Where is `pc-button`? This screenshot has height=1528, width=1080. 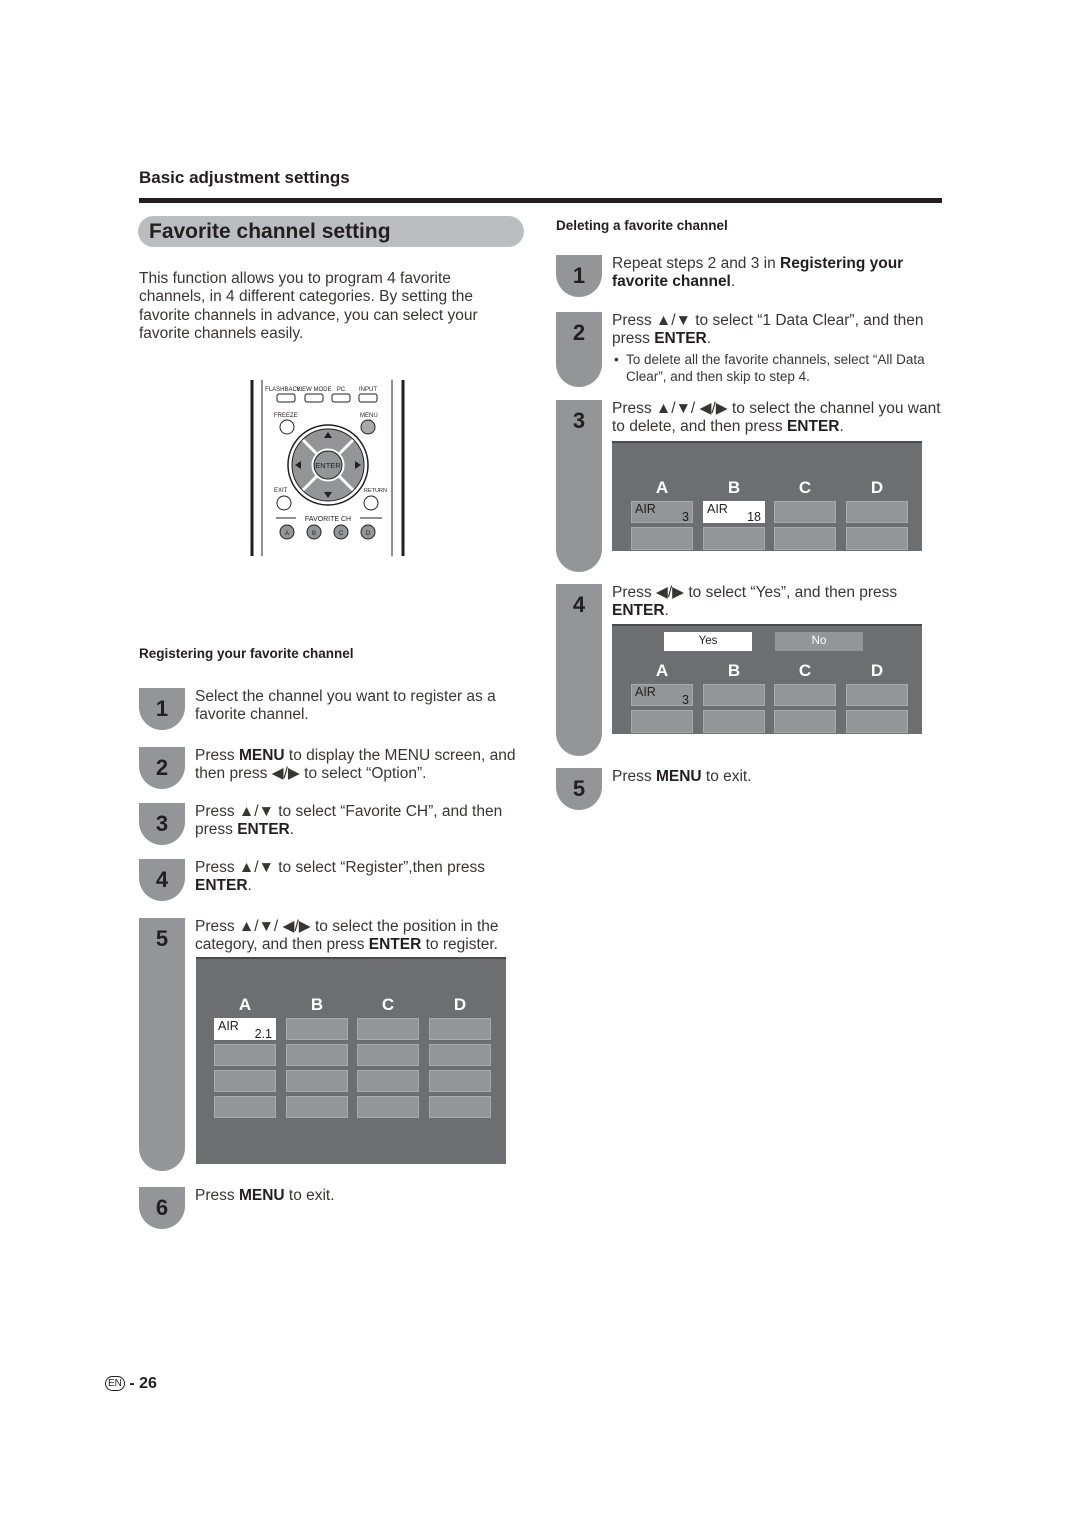 pc-button is located at coordinates (341, 398).